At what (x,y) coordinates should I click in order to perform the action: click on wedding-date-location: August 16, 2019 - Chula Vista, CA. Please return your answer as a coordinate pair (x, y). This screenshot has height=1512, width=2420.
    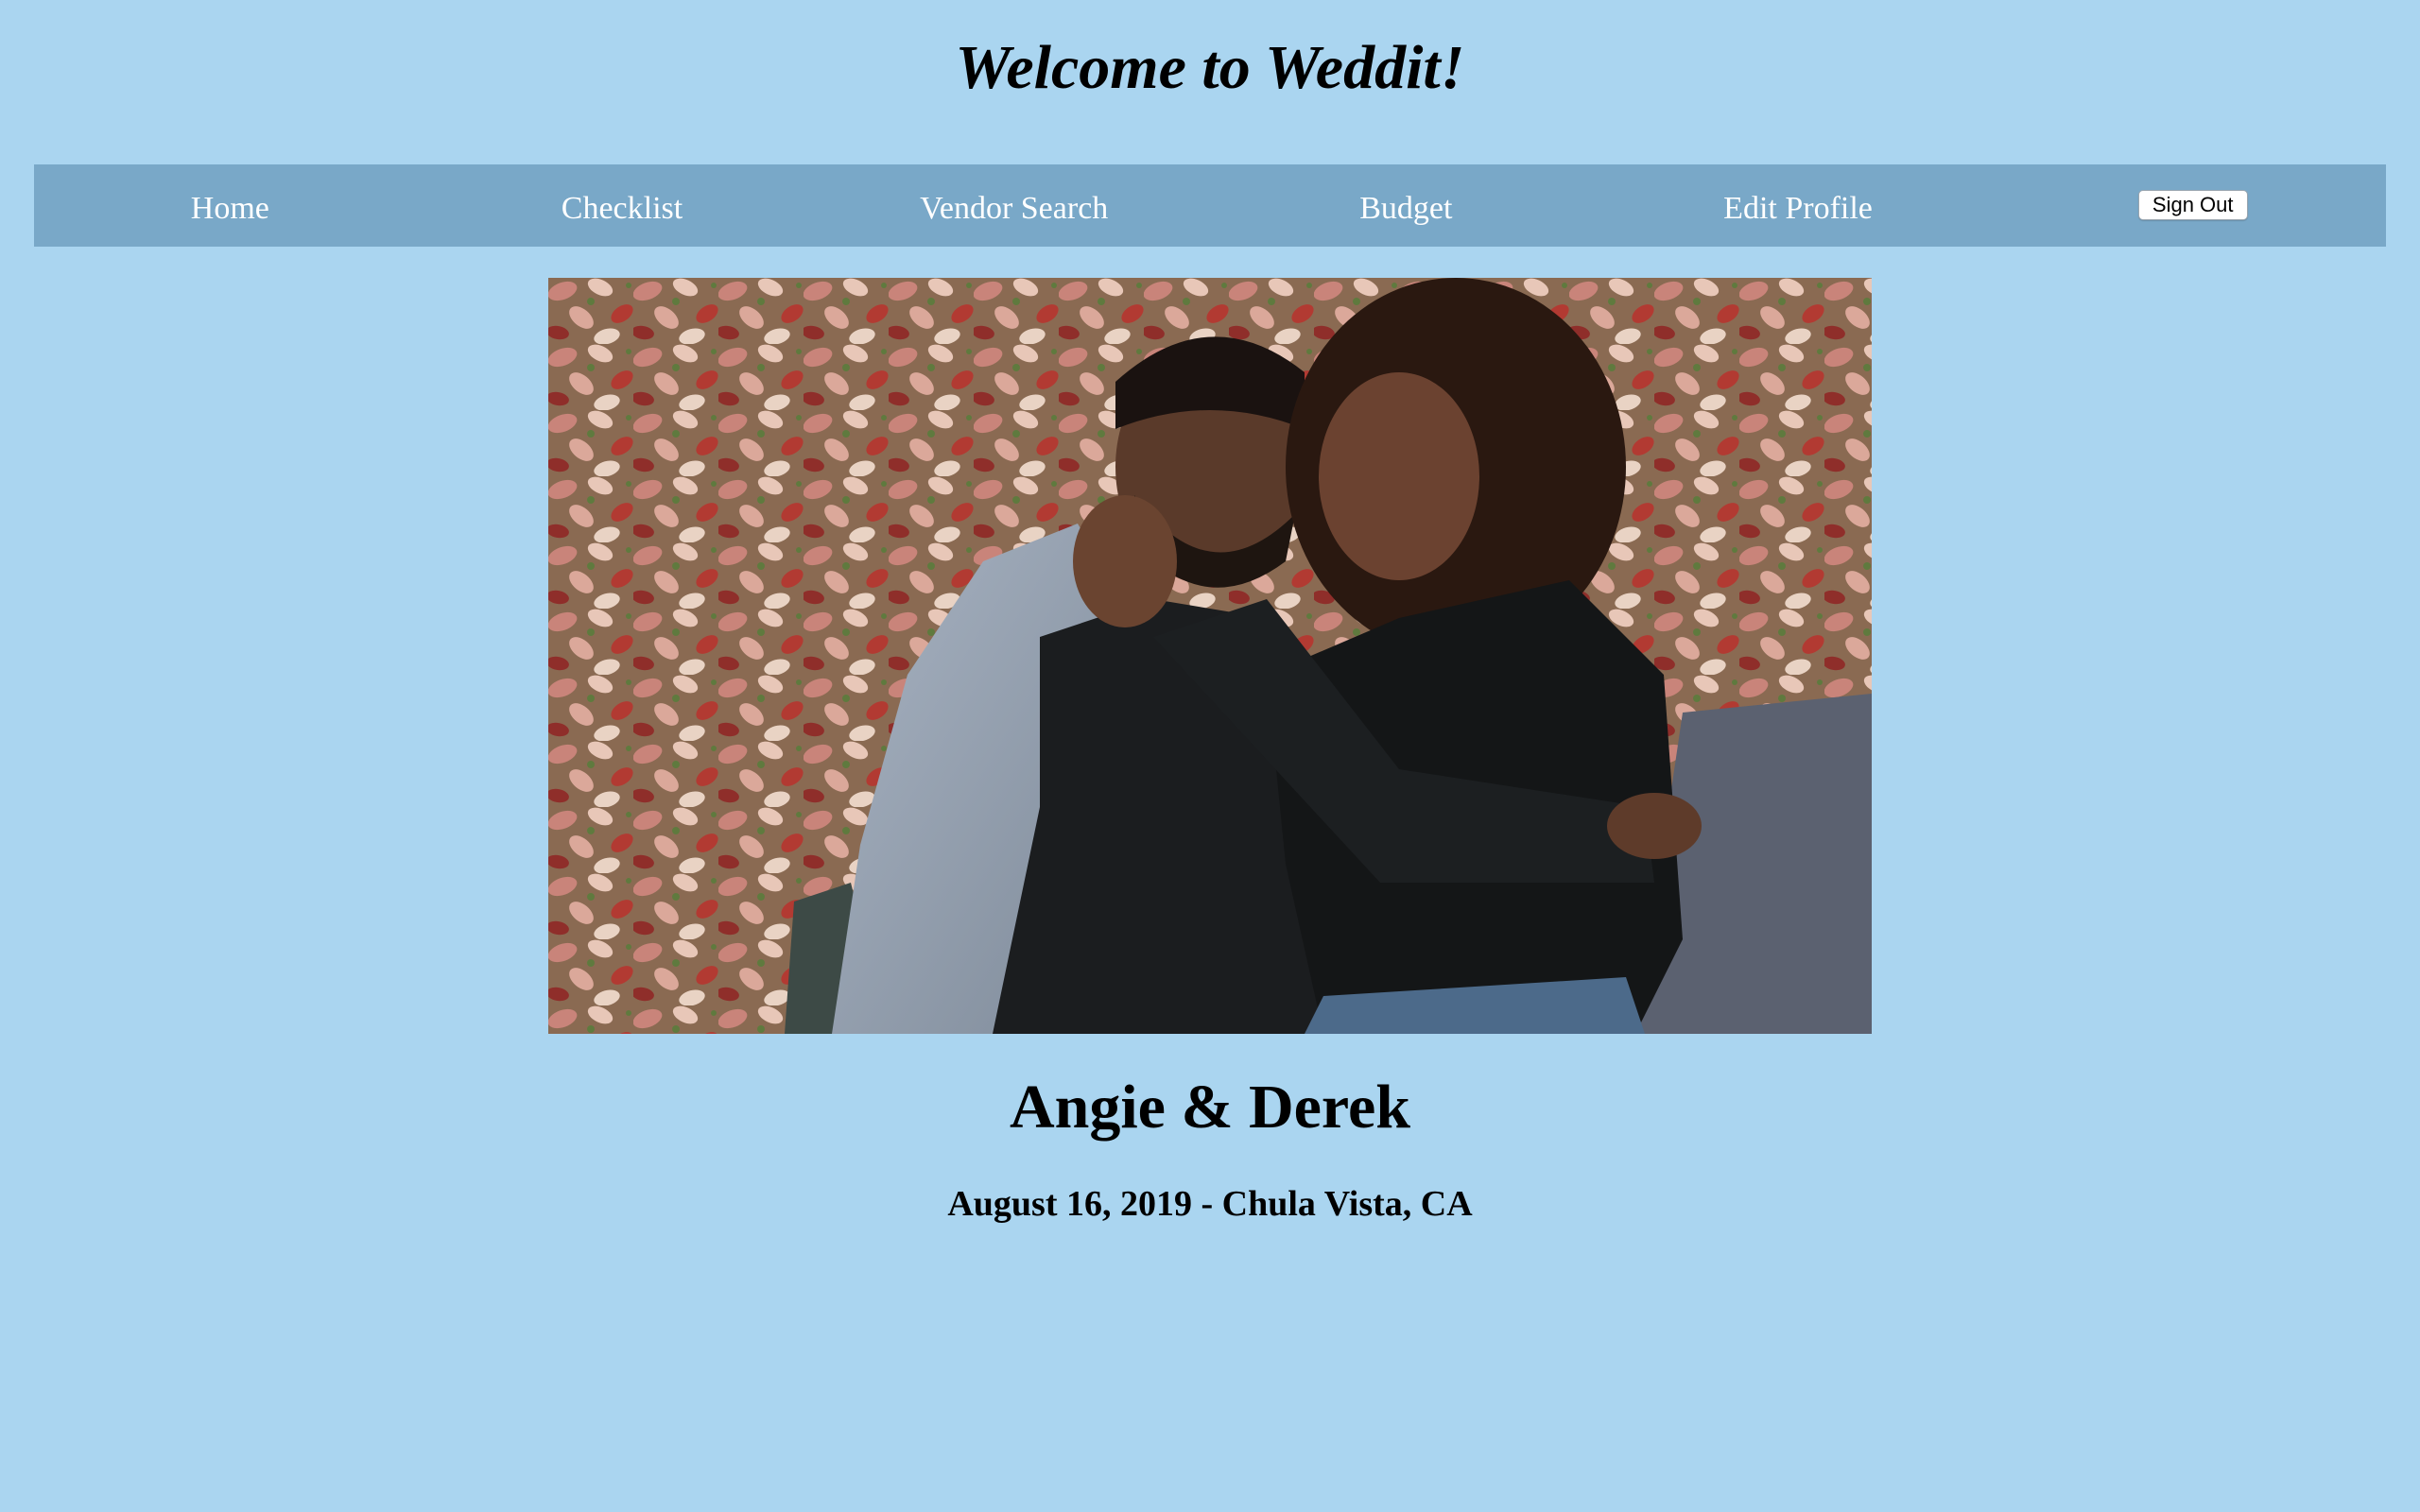
    Looking at the image, I should click on (1210, 1204).